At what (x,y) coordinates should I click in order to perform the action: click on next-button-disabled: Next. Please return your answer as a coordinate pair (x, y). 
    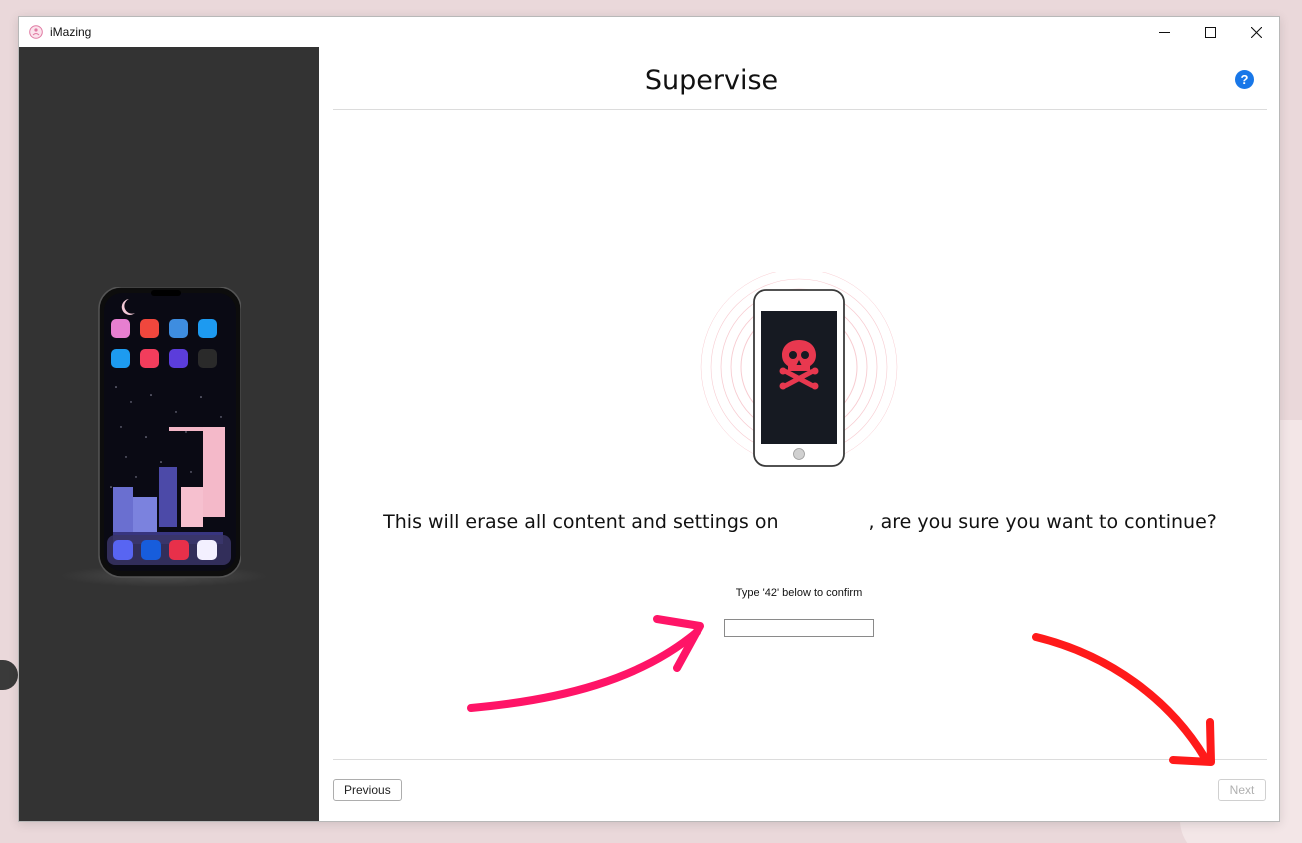
    Looking at the image, I should click on (1242, 790).